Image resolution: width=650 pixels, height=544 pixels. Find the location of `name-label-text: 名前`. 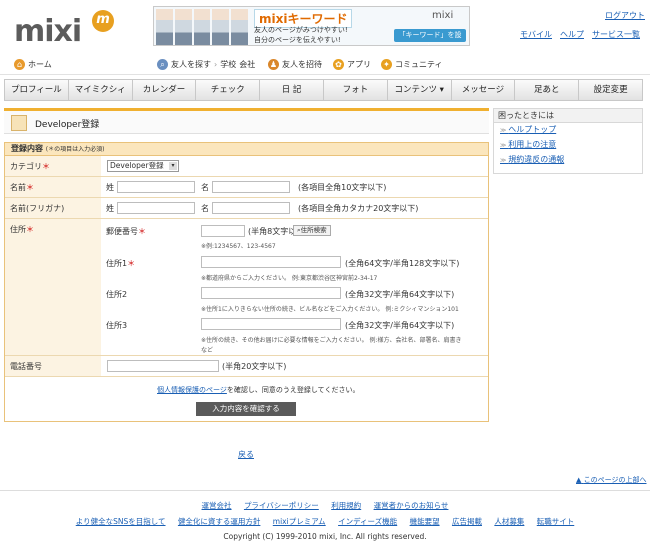

name-label-text: 名前 is located at coordinates (18, 187).